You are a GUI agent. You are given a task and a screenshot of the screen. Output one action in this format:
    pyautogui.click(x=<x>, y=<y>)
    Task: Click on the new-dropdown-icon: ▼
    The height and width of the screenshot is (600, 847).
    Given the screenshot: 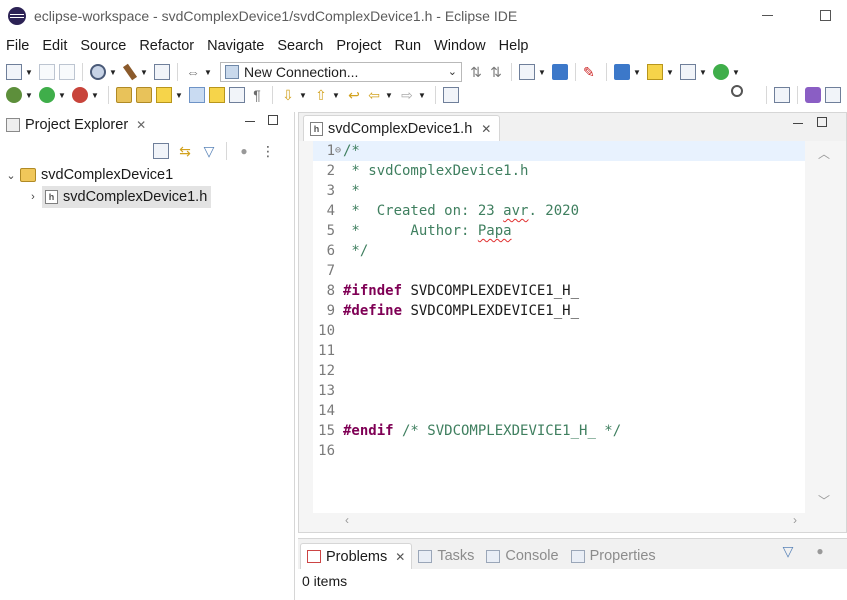 What is the action you would take?
    pyautogui.click(x=29, y=72)
    